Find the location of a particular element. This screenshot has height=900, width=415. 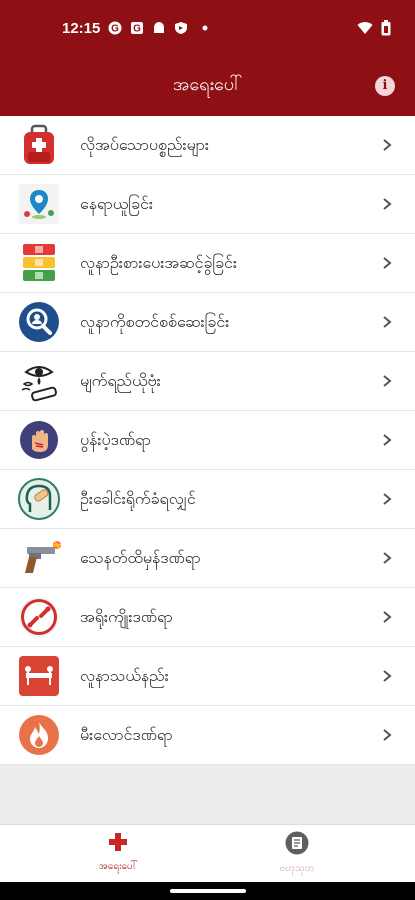

first-aid-bag-icon is located at coordinates (39, 145).